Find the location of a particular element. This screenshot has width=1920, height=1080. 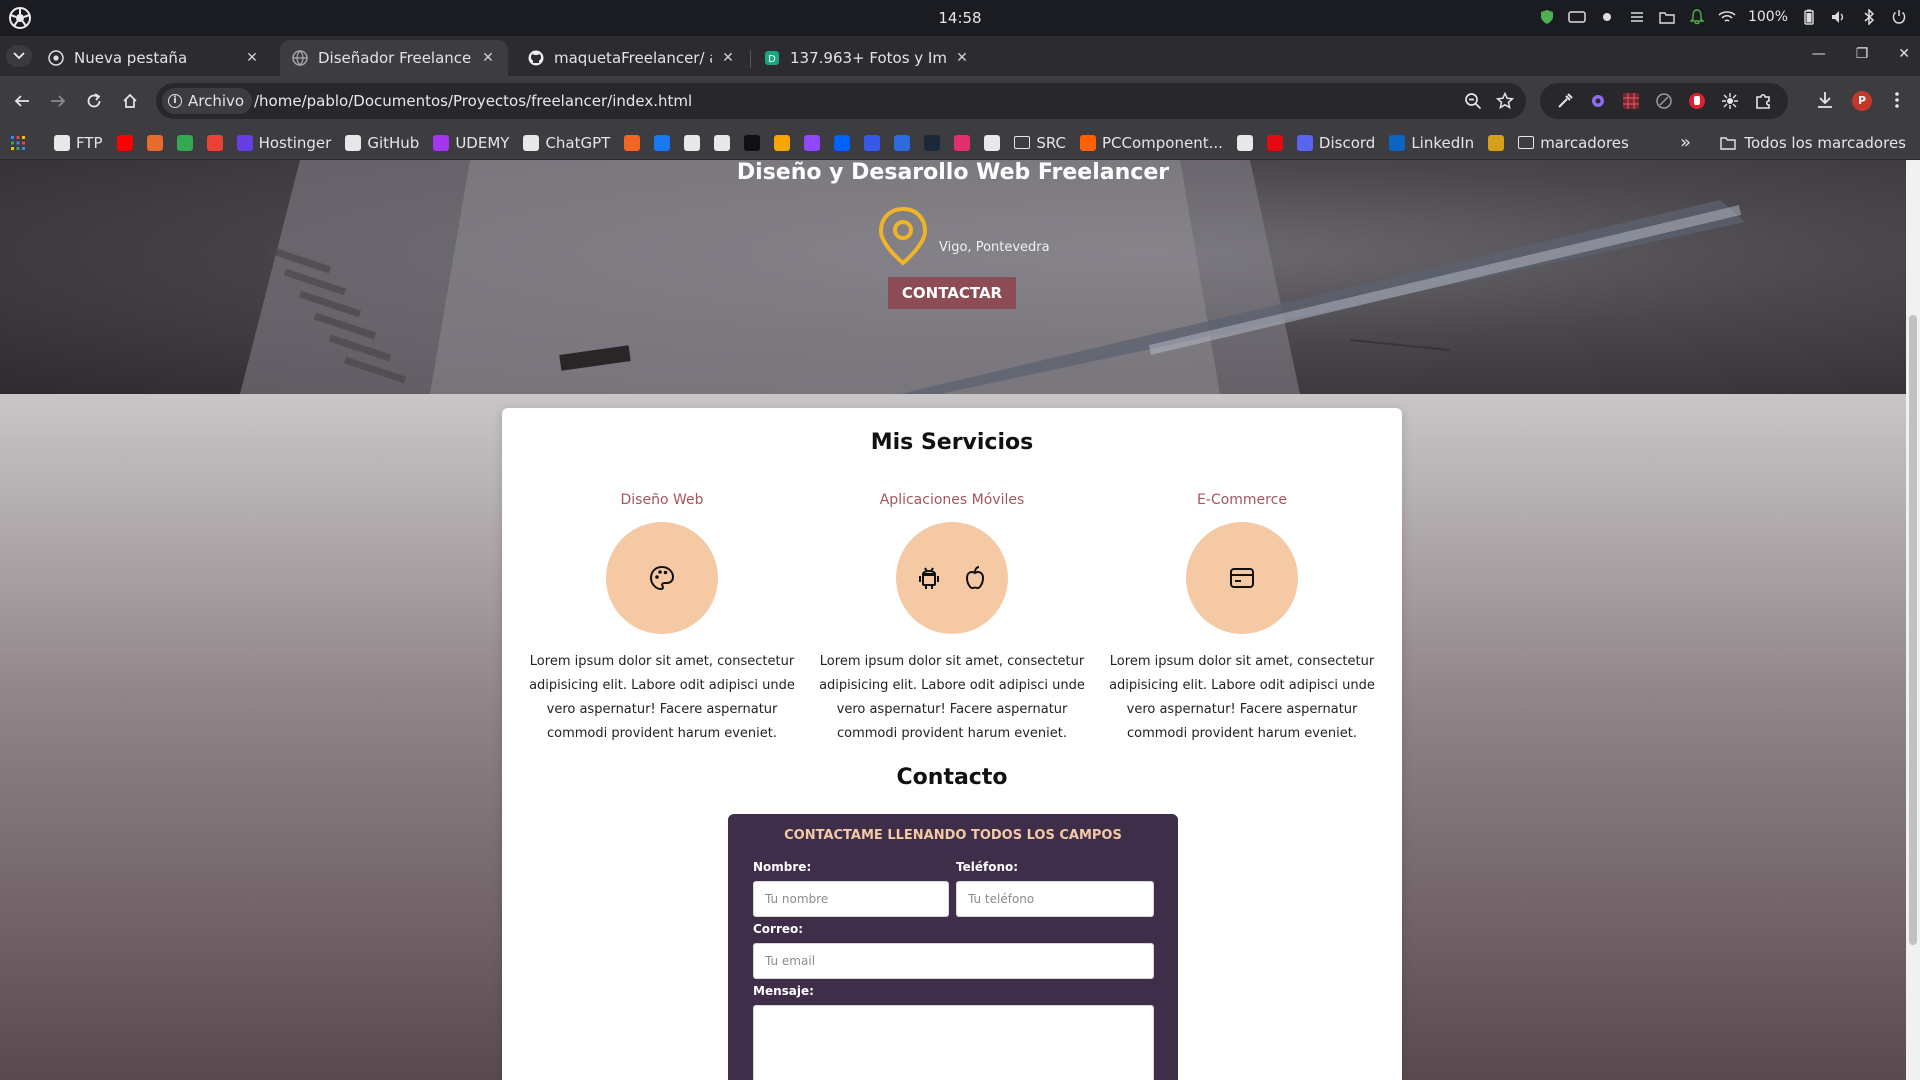

all-bookmarks: Todos los marcadores is located at coordinates (1813, 143).